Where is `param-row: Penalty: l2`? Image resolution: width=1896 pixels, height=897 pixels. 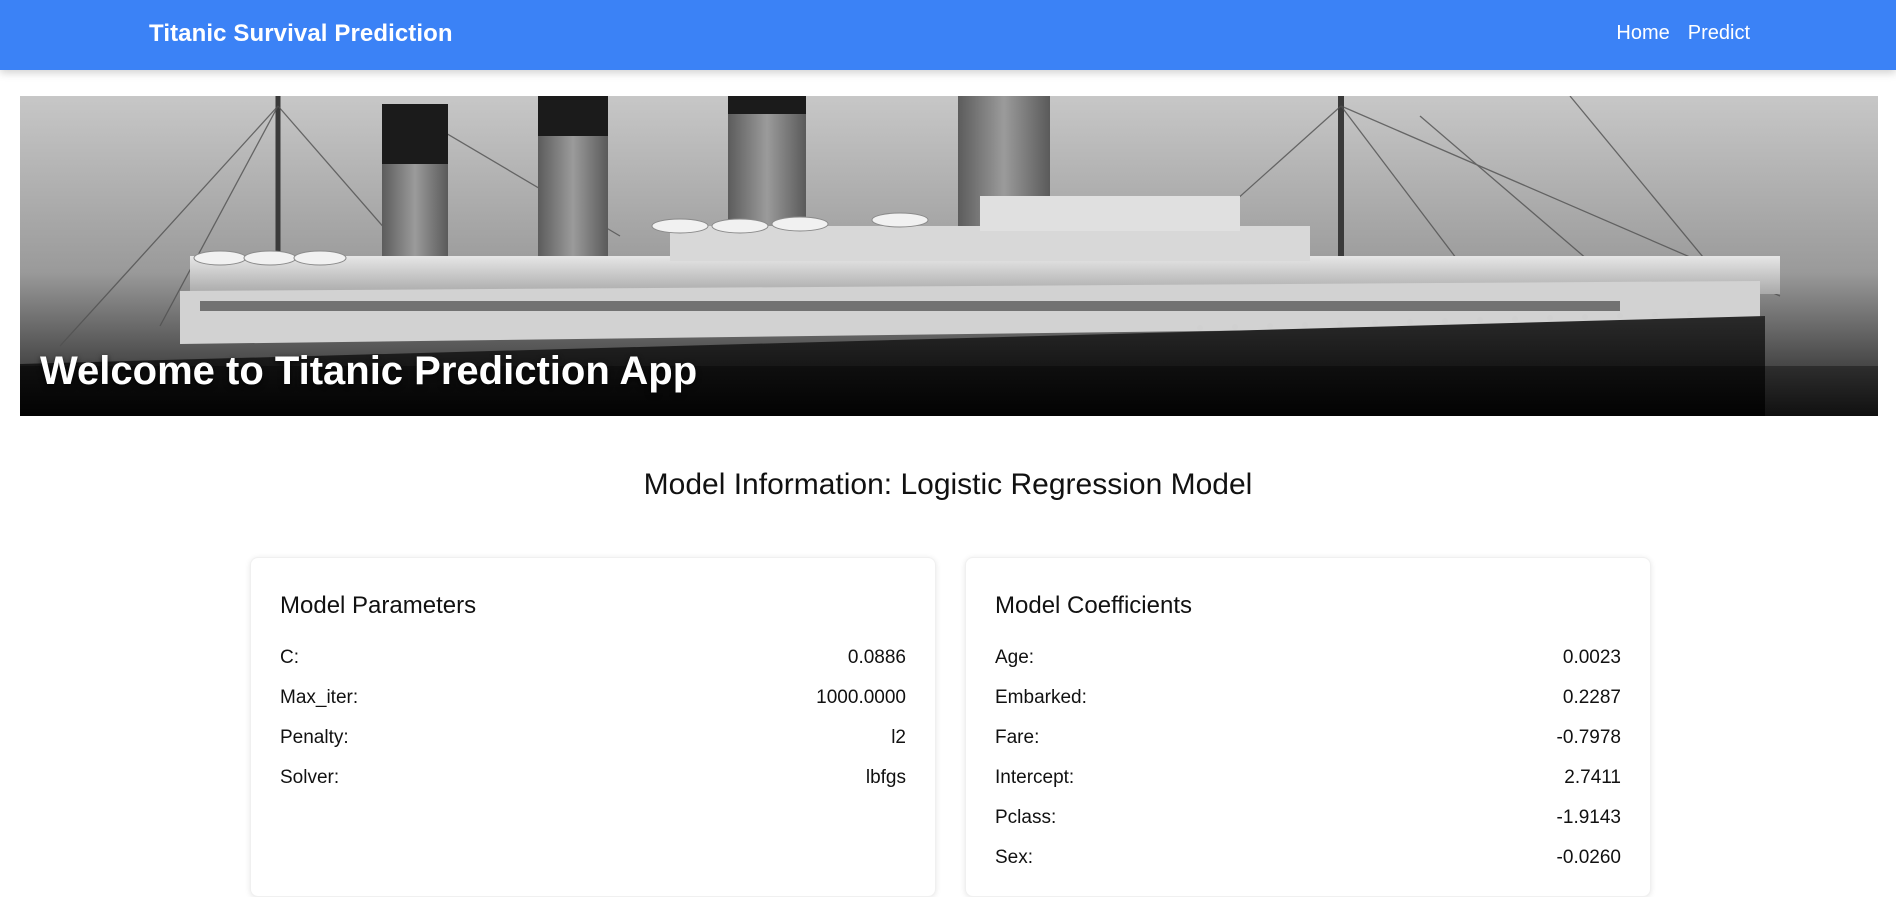
param-row: Penalty: l2 is located at coordinates (593, 747).